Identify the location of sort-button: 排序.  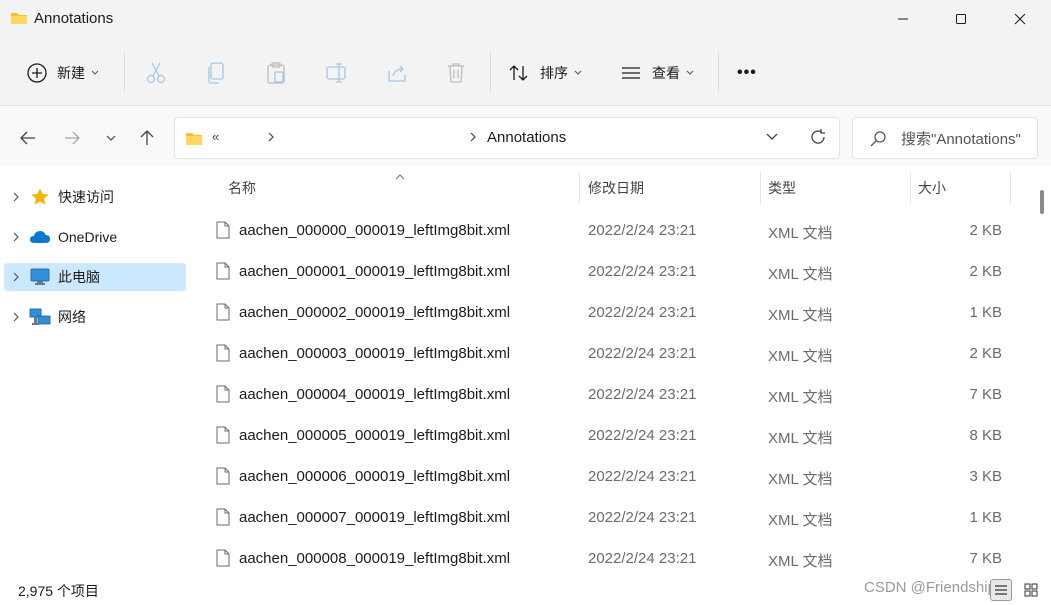
(545, 73).